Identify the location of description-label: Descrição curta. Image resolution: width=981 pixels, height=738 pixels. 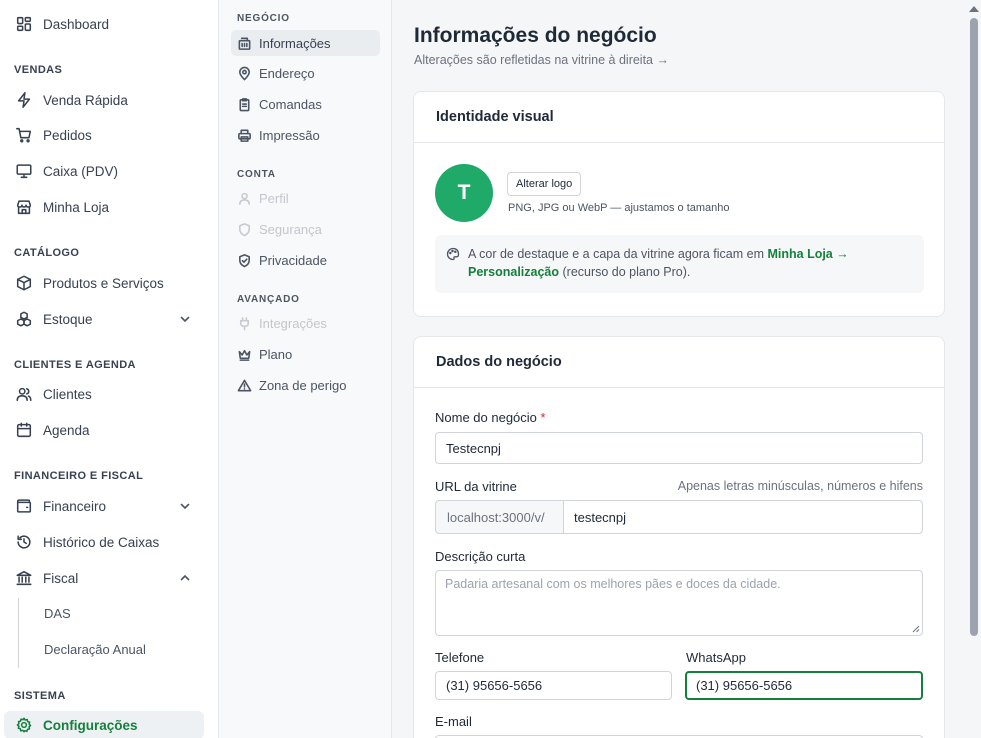
(480, 556).